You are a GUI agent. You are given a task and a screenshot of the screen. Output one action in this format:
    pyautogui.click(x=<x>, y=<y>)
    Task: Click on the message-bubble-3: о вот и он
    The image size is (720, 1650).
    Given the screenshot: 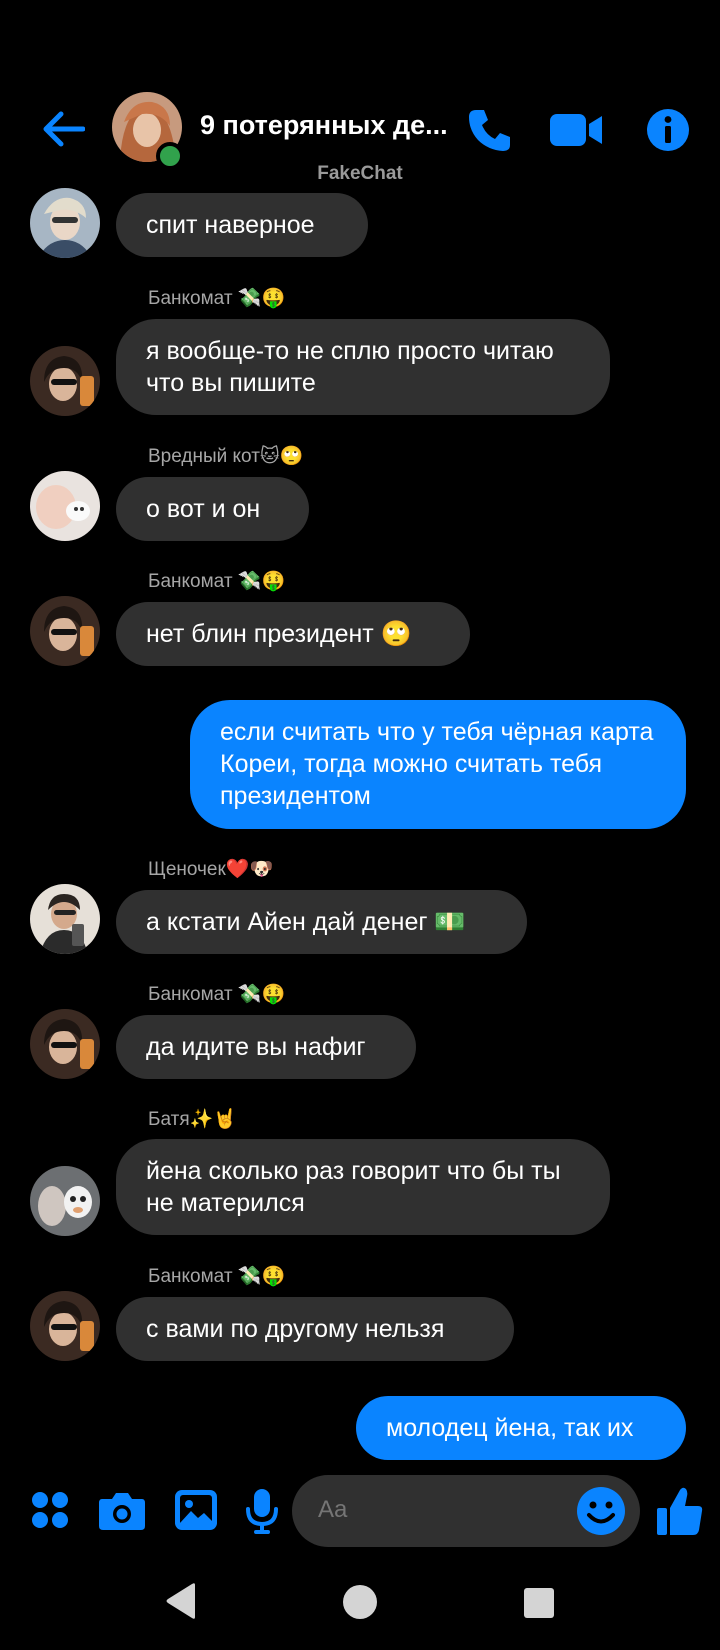 What is the action you would take?
    pyautogui.click(x=212, y=509)
    